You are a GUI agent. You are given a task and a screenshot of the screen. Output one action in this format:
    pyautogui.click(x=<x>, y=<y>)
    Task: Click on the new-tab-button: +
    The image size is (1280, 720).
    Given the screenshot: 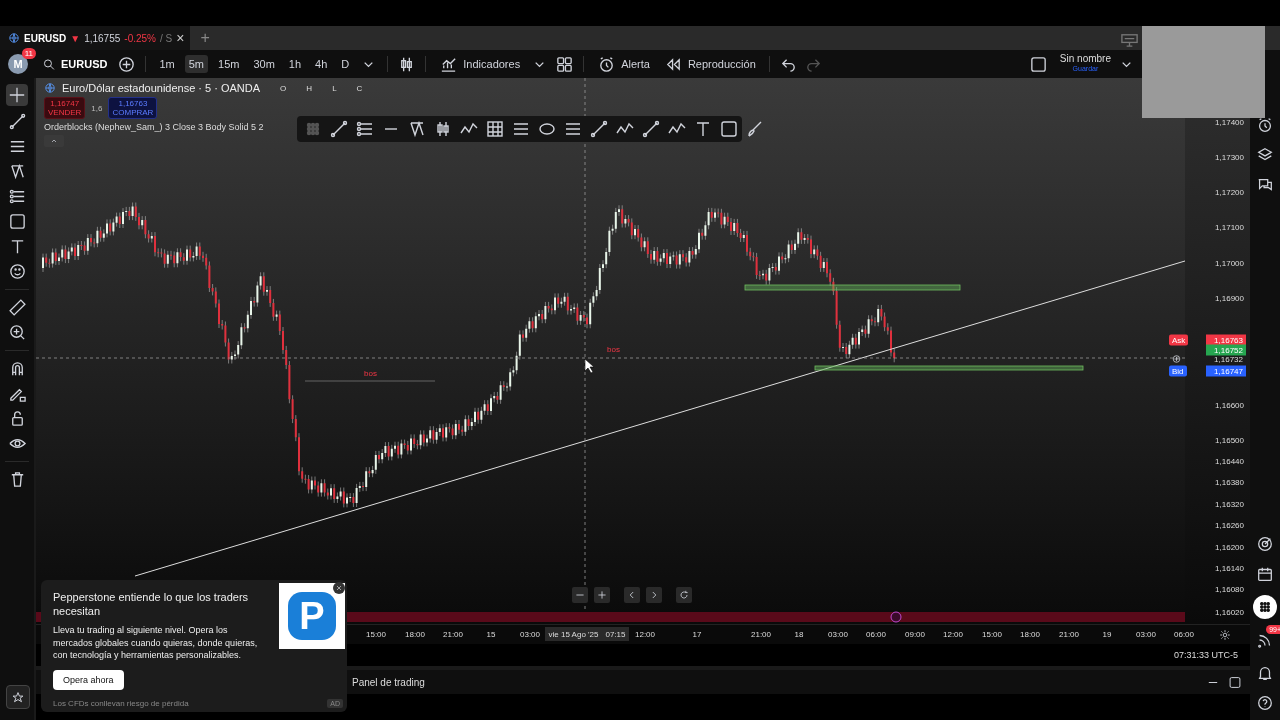 What is the action you would take?
    pyautogui.click(x=205, y=38)
    